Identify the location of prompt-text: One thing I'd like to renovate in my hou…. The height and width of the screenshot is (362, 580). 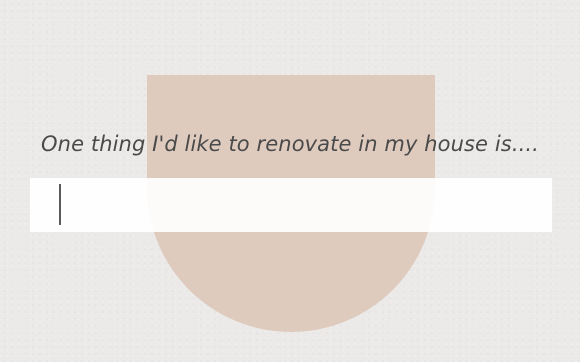
(290, 144).